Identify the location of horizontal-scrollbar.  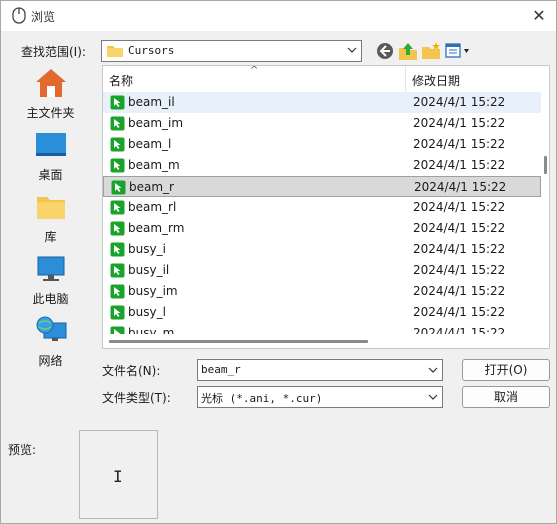
(322, 341).